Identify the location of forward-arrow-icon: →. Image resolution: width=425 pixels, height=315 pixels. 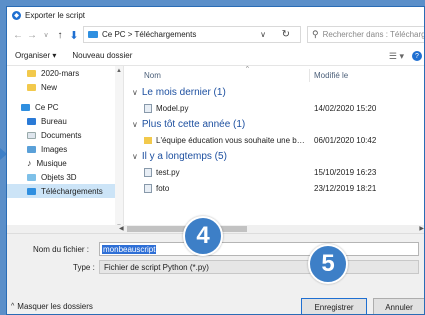
(32, 35).